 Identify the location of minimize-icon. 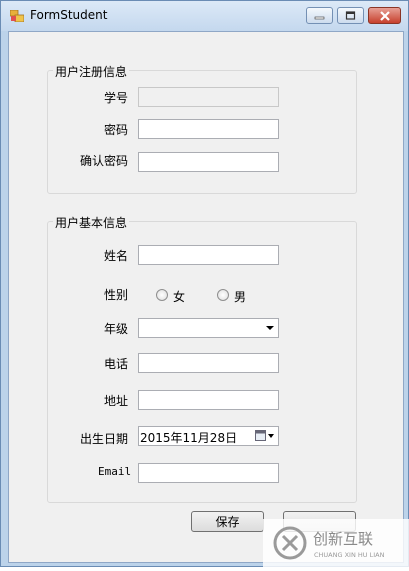
(319, 18).